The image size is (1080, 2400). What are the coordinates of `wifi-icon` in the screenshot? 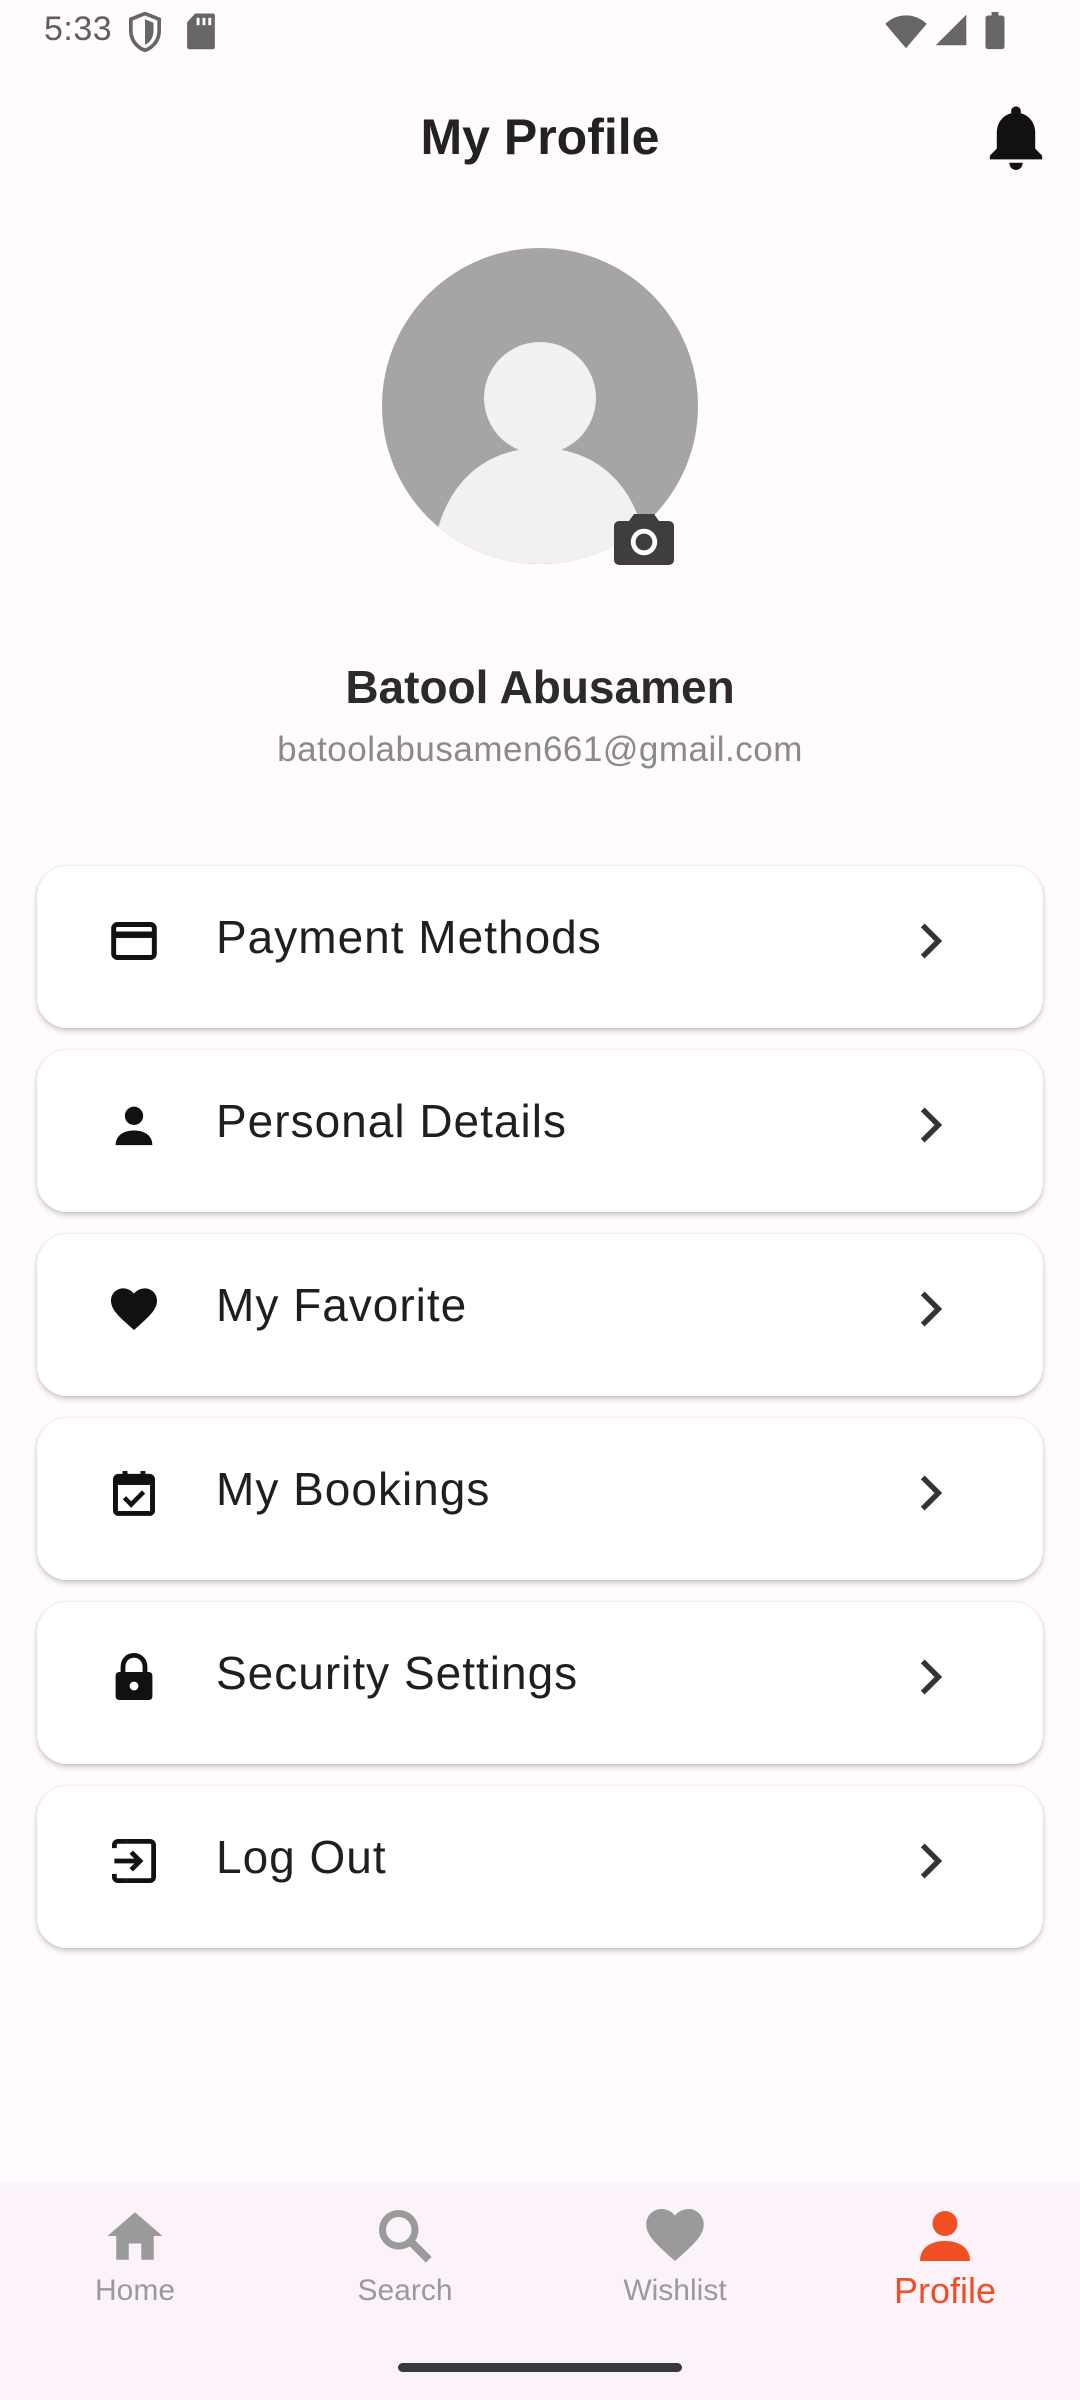 It's located at (906, 34).